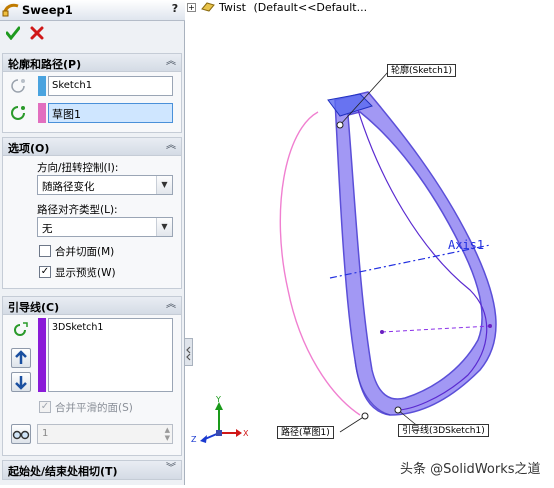 The height and width of the screenshot is (488, 554). Describe the element at coordinates (18, 113) in the screenshot. I see `path-icon` at that location.